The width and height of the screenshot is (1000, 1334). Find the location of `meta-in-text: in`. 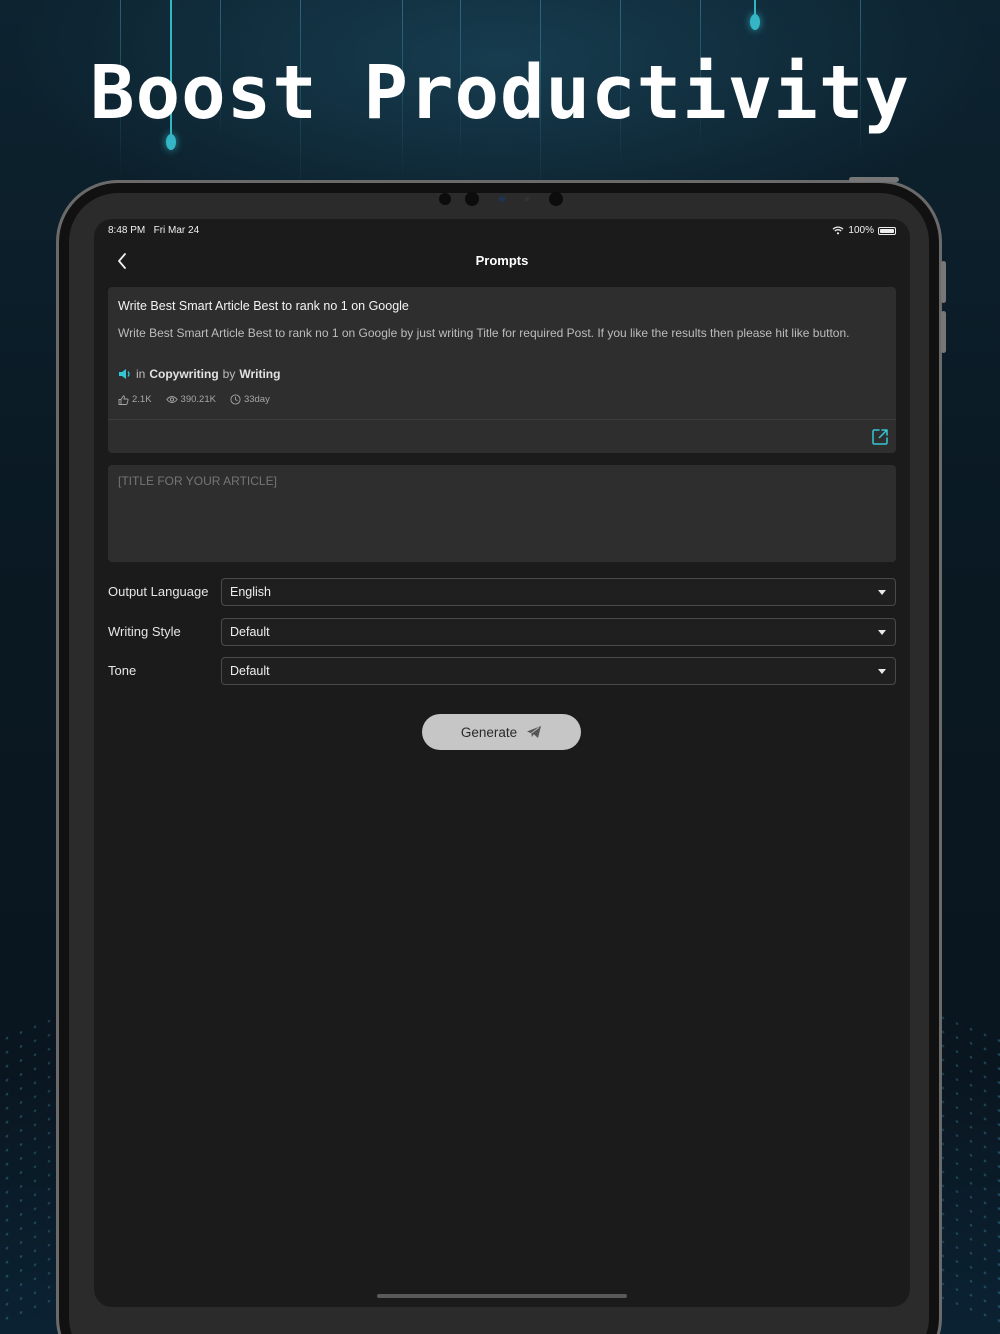

meta-in-text: in is located at coordinates (141, 374).